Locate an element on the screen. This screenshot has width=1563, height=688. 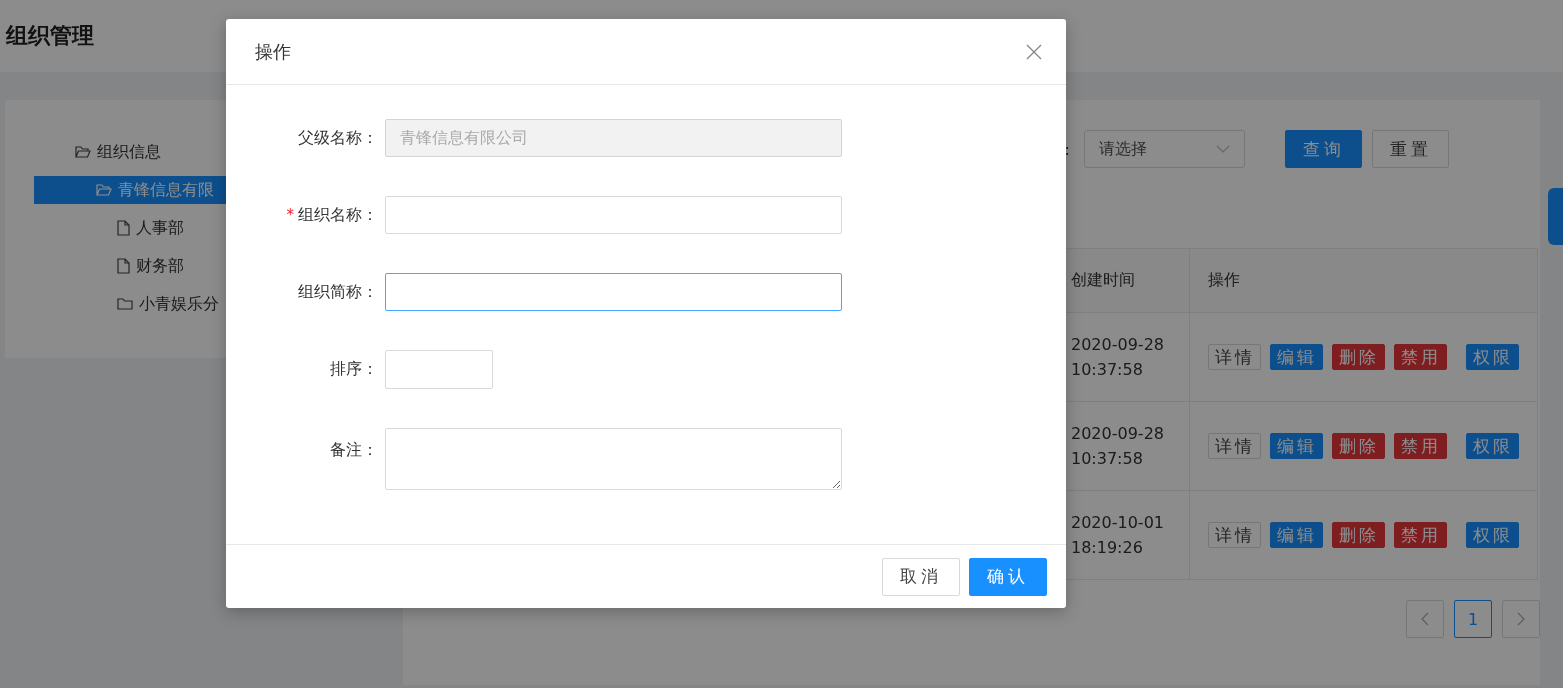
dialog-button: 取消 is located at coordinates (921, 576).